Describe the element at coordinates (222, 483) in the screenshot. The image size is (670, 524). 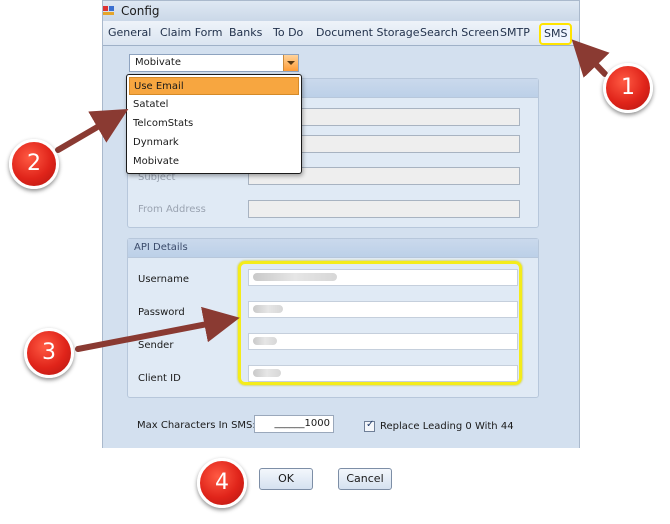
I see `callout-badge-4: 4` at that location.